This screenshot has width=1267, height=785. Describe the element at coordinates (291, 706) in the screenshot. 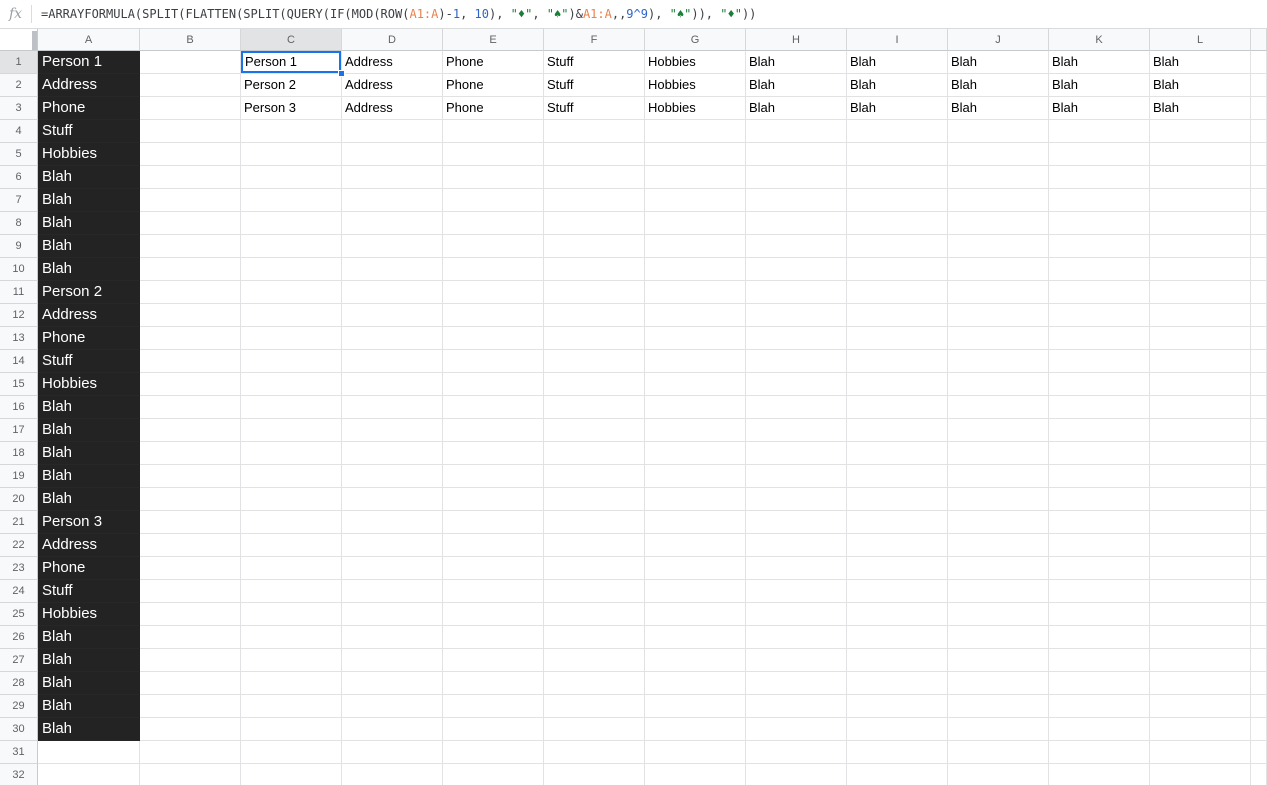

I see `cell-C29` at that location.